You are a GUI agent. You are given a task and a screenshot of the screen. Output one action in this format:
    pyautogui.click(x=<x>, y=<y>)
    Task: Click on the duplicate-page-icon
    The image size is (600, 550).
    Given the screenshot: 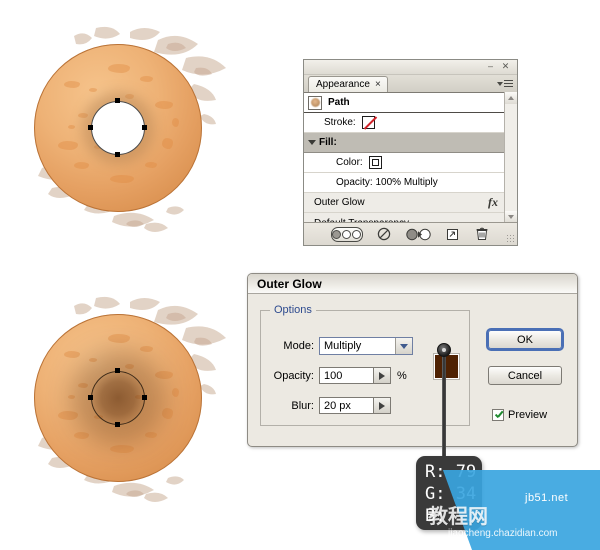 What is the action you would take?
    pyautogui.click(x=452, y=234)
    